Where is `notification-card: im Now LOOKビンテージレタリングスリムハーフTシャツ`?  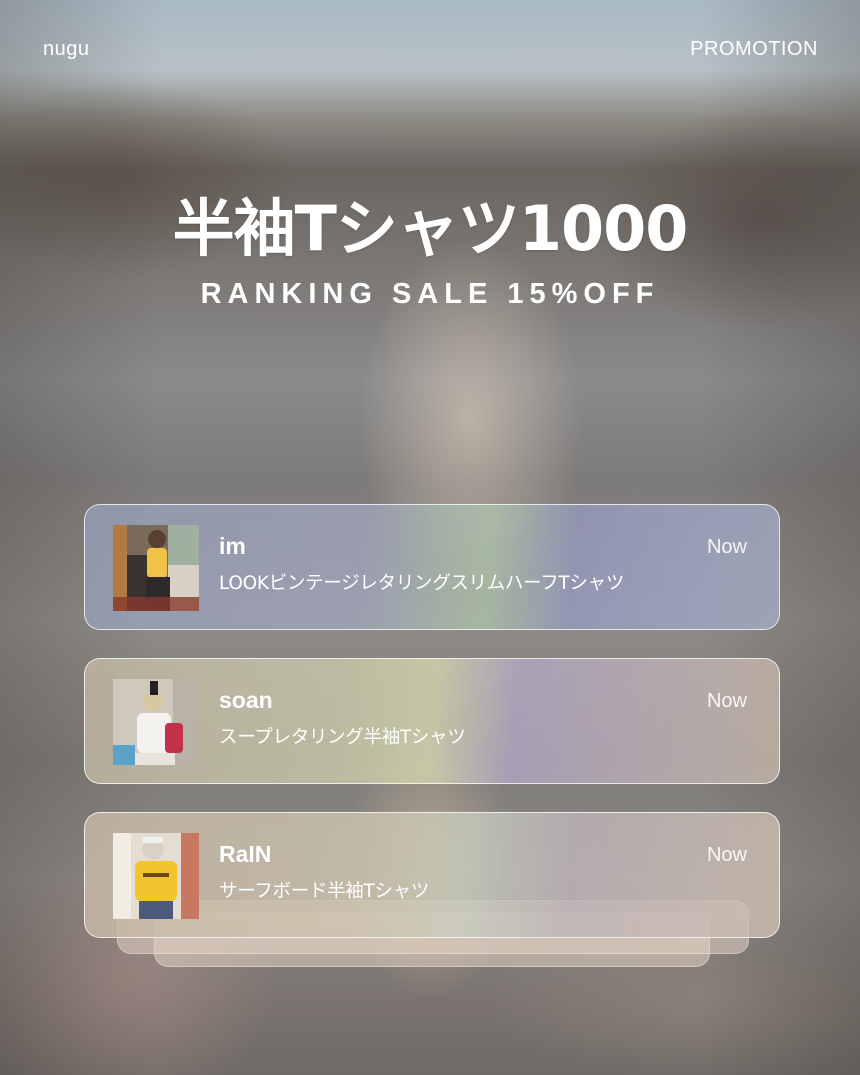 notification-card: im Now LOOKビンテージレタリングスリムハーフTシャツ is located at coordinates (432, 567).